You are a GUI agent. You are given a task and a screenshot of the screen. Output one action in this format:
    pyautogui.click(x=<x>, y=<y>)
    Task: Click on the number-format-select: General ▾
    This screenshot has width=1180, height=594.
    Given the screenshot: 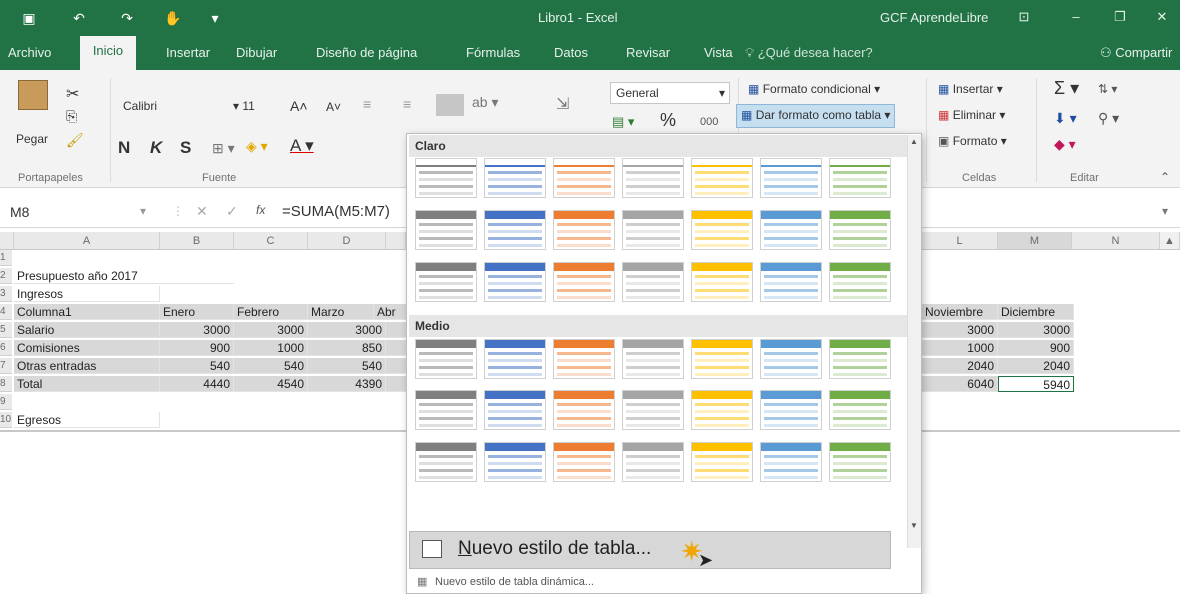 What is the action you would take?
    pyautogui.click(x=670, y=93)
    